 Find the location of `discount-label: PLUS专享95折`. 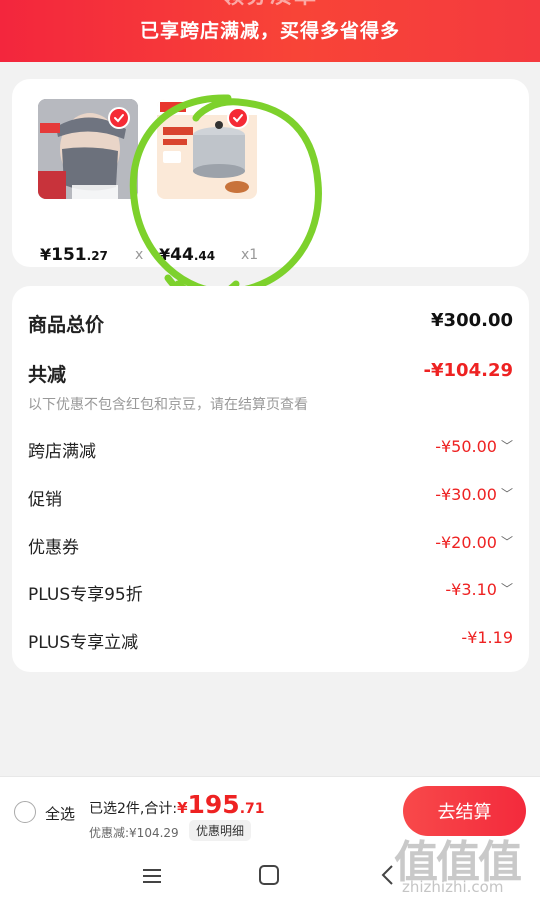

discount-label: PLUS专享95折 is located at coordinates (85, 595).